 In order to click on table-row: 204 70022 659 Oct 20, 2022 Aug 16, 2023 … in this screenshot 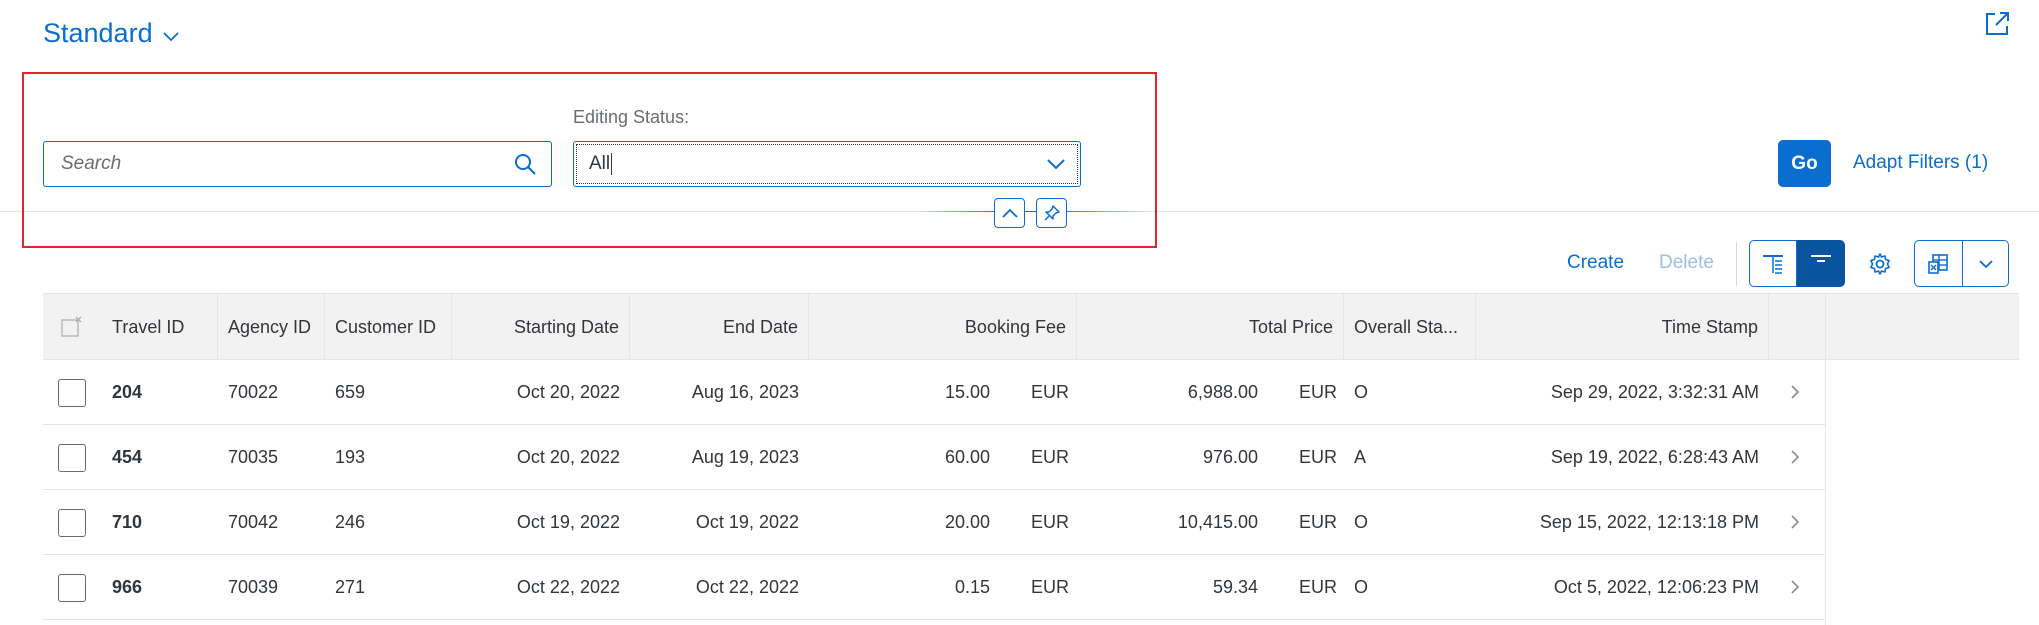, I will do `click(934, 392)`.